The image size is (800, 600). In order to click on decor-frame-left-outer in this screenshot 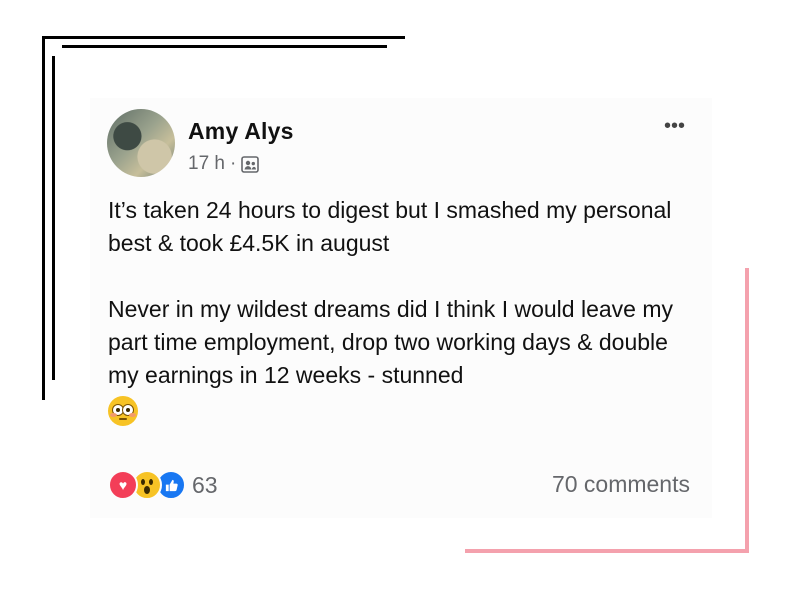, I will do `click(43, 218)`.